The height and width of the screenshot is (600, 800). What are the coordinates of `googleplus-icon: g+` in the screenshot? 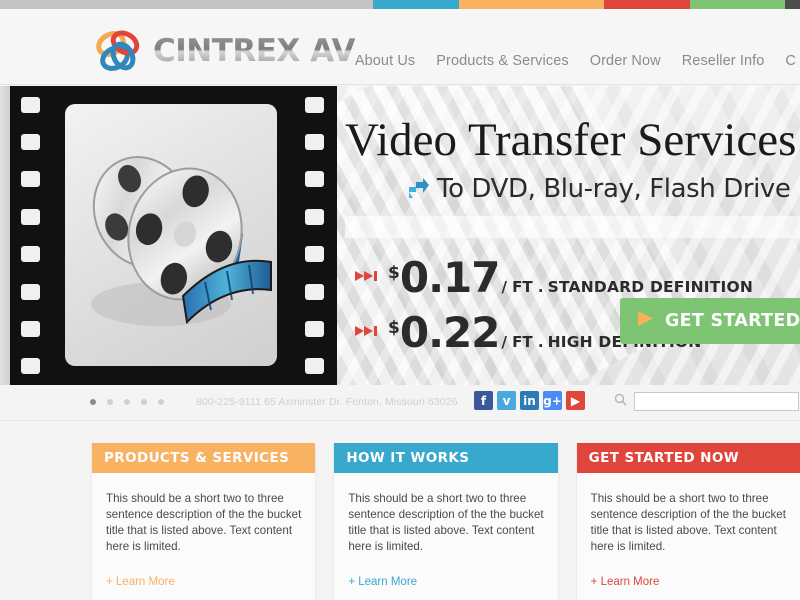 It's located at (552, 400).